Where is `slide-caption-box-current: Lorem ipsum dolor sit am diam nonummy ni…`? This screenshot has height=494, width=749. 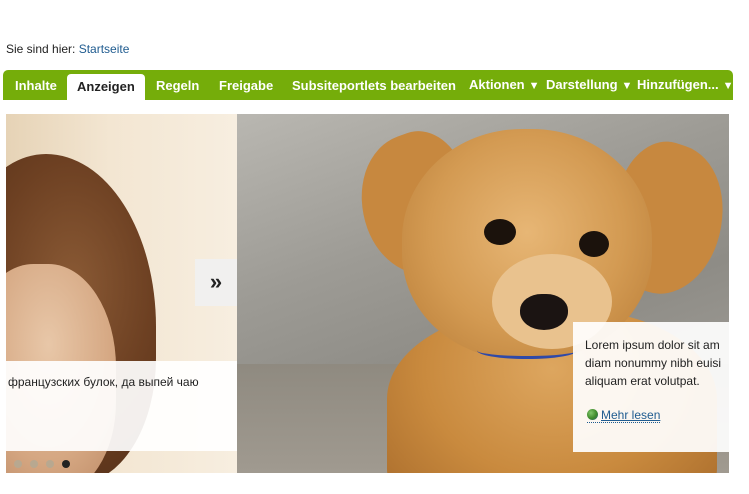
slide-caption-box-current: Lorem ipsum dolor sit am diam nonummy ni… is located at coordinates (651, 387).